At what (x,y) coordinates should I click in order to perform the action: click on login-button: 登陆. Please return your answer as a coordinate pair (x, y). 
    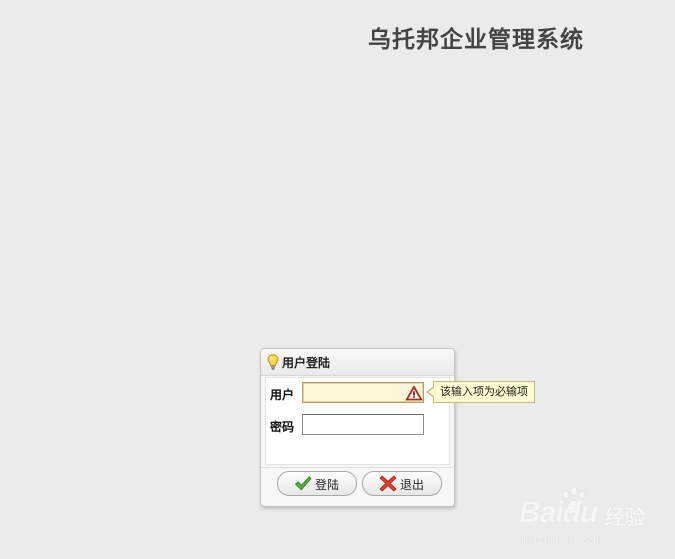
    Looking at the image, I should click on (317, 483).